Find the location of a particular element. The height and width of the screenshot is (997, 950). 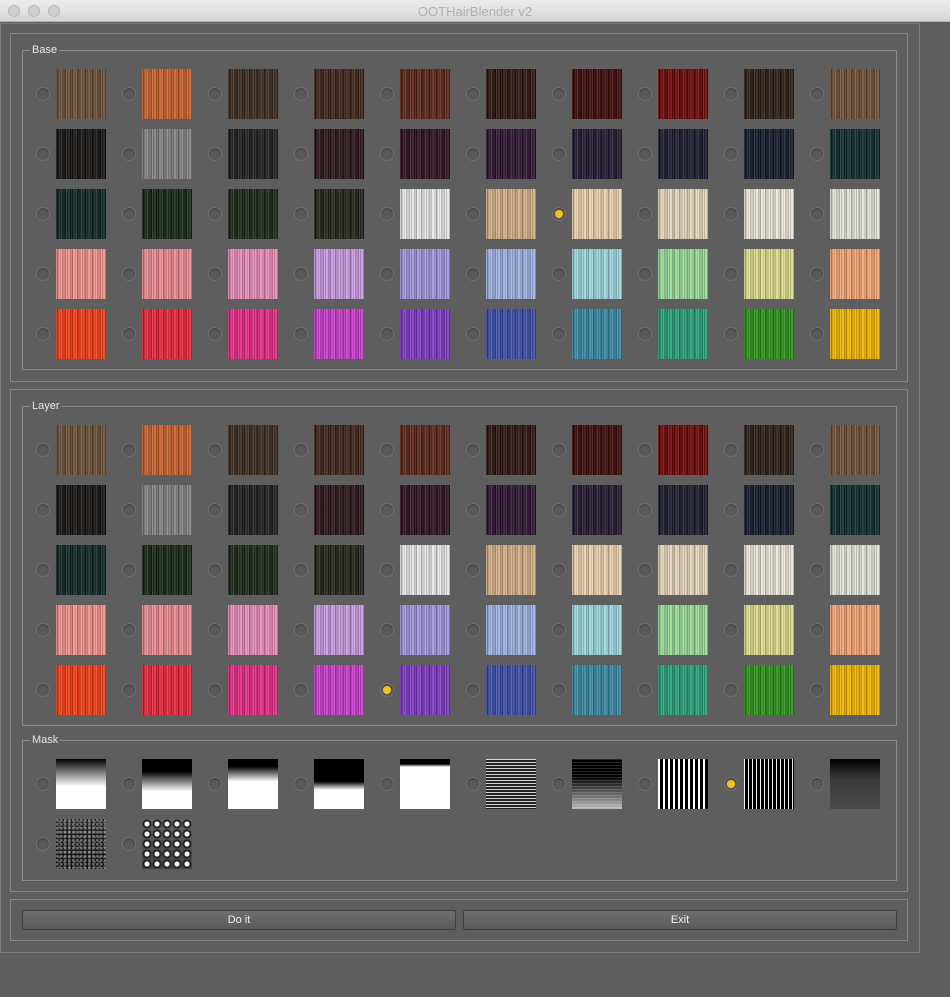

mask-stripes-vertical-swatch is located at coordinates (683, 784).